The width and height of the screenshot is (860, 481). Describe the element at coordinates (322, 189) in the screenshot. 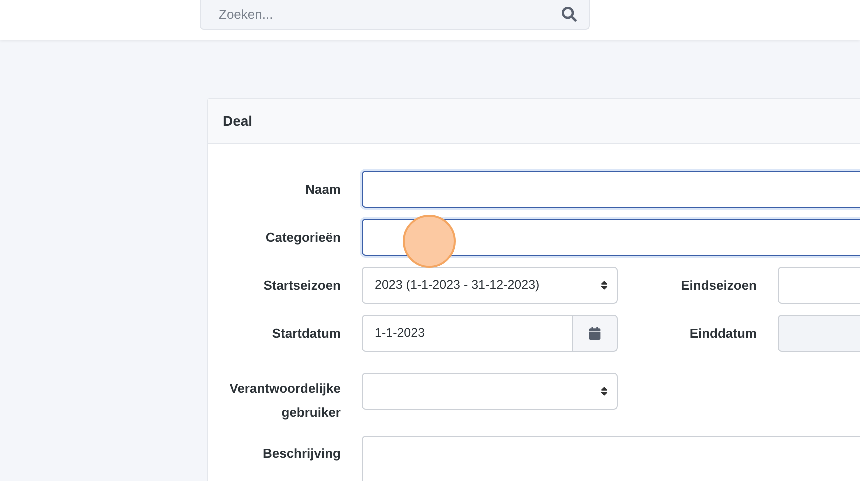

I see `field-label: Naam` at that location.